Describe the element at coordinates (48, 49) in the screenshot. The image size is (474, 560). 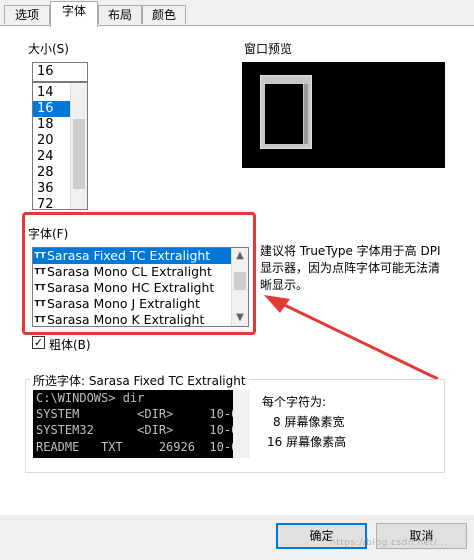
I see `size-label: 大小(S)` at that location.